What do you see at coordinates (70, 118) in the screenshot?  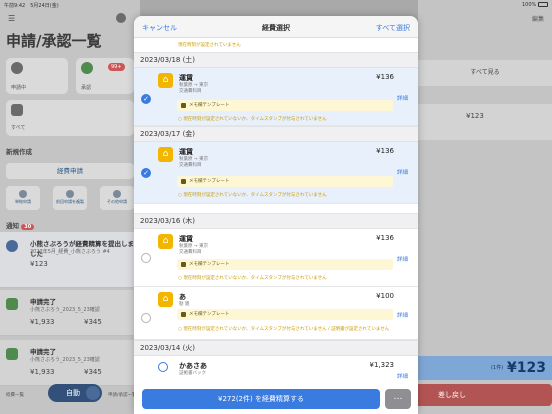 I see `status-card-all: すべて` at bounding box center [70, 118].